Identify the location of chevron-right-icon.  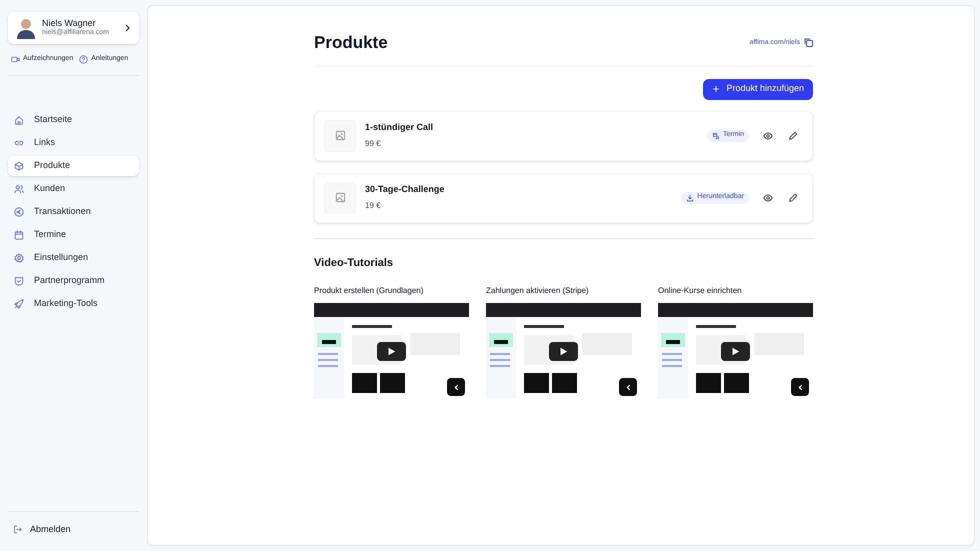
(128, 28).